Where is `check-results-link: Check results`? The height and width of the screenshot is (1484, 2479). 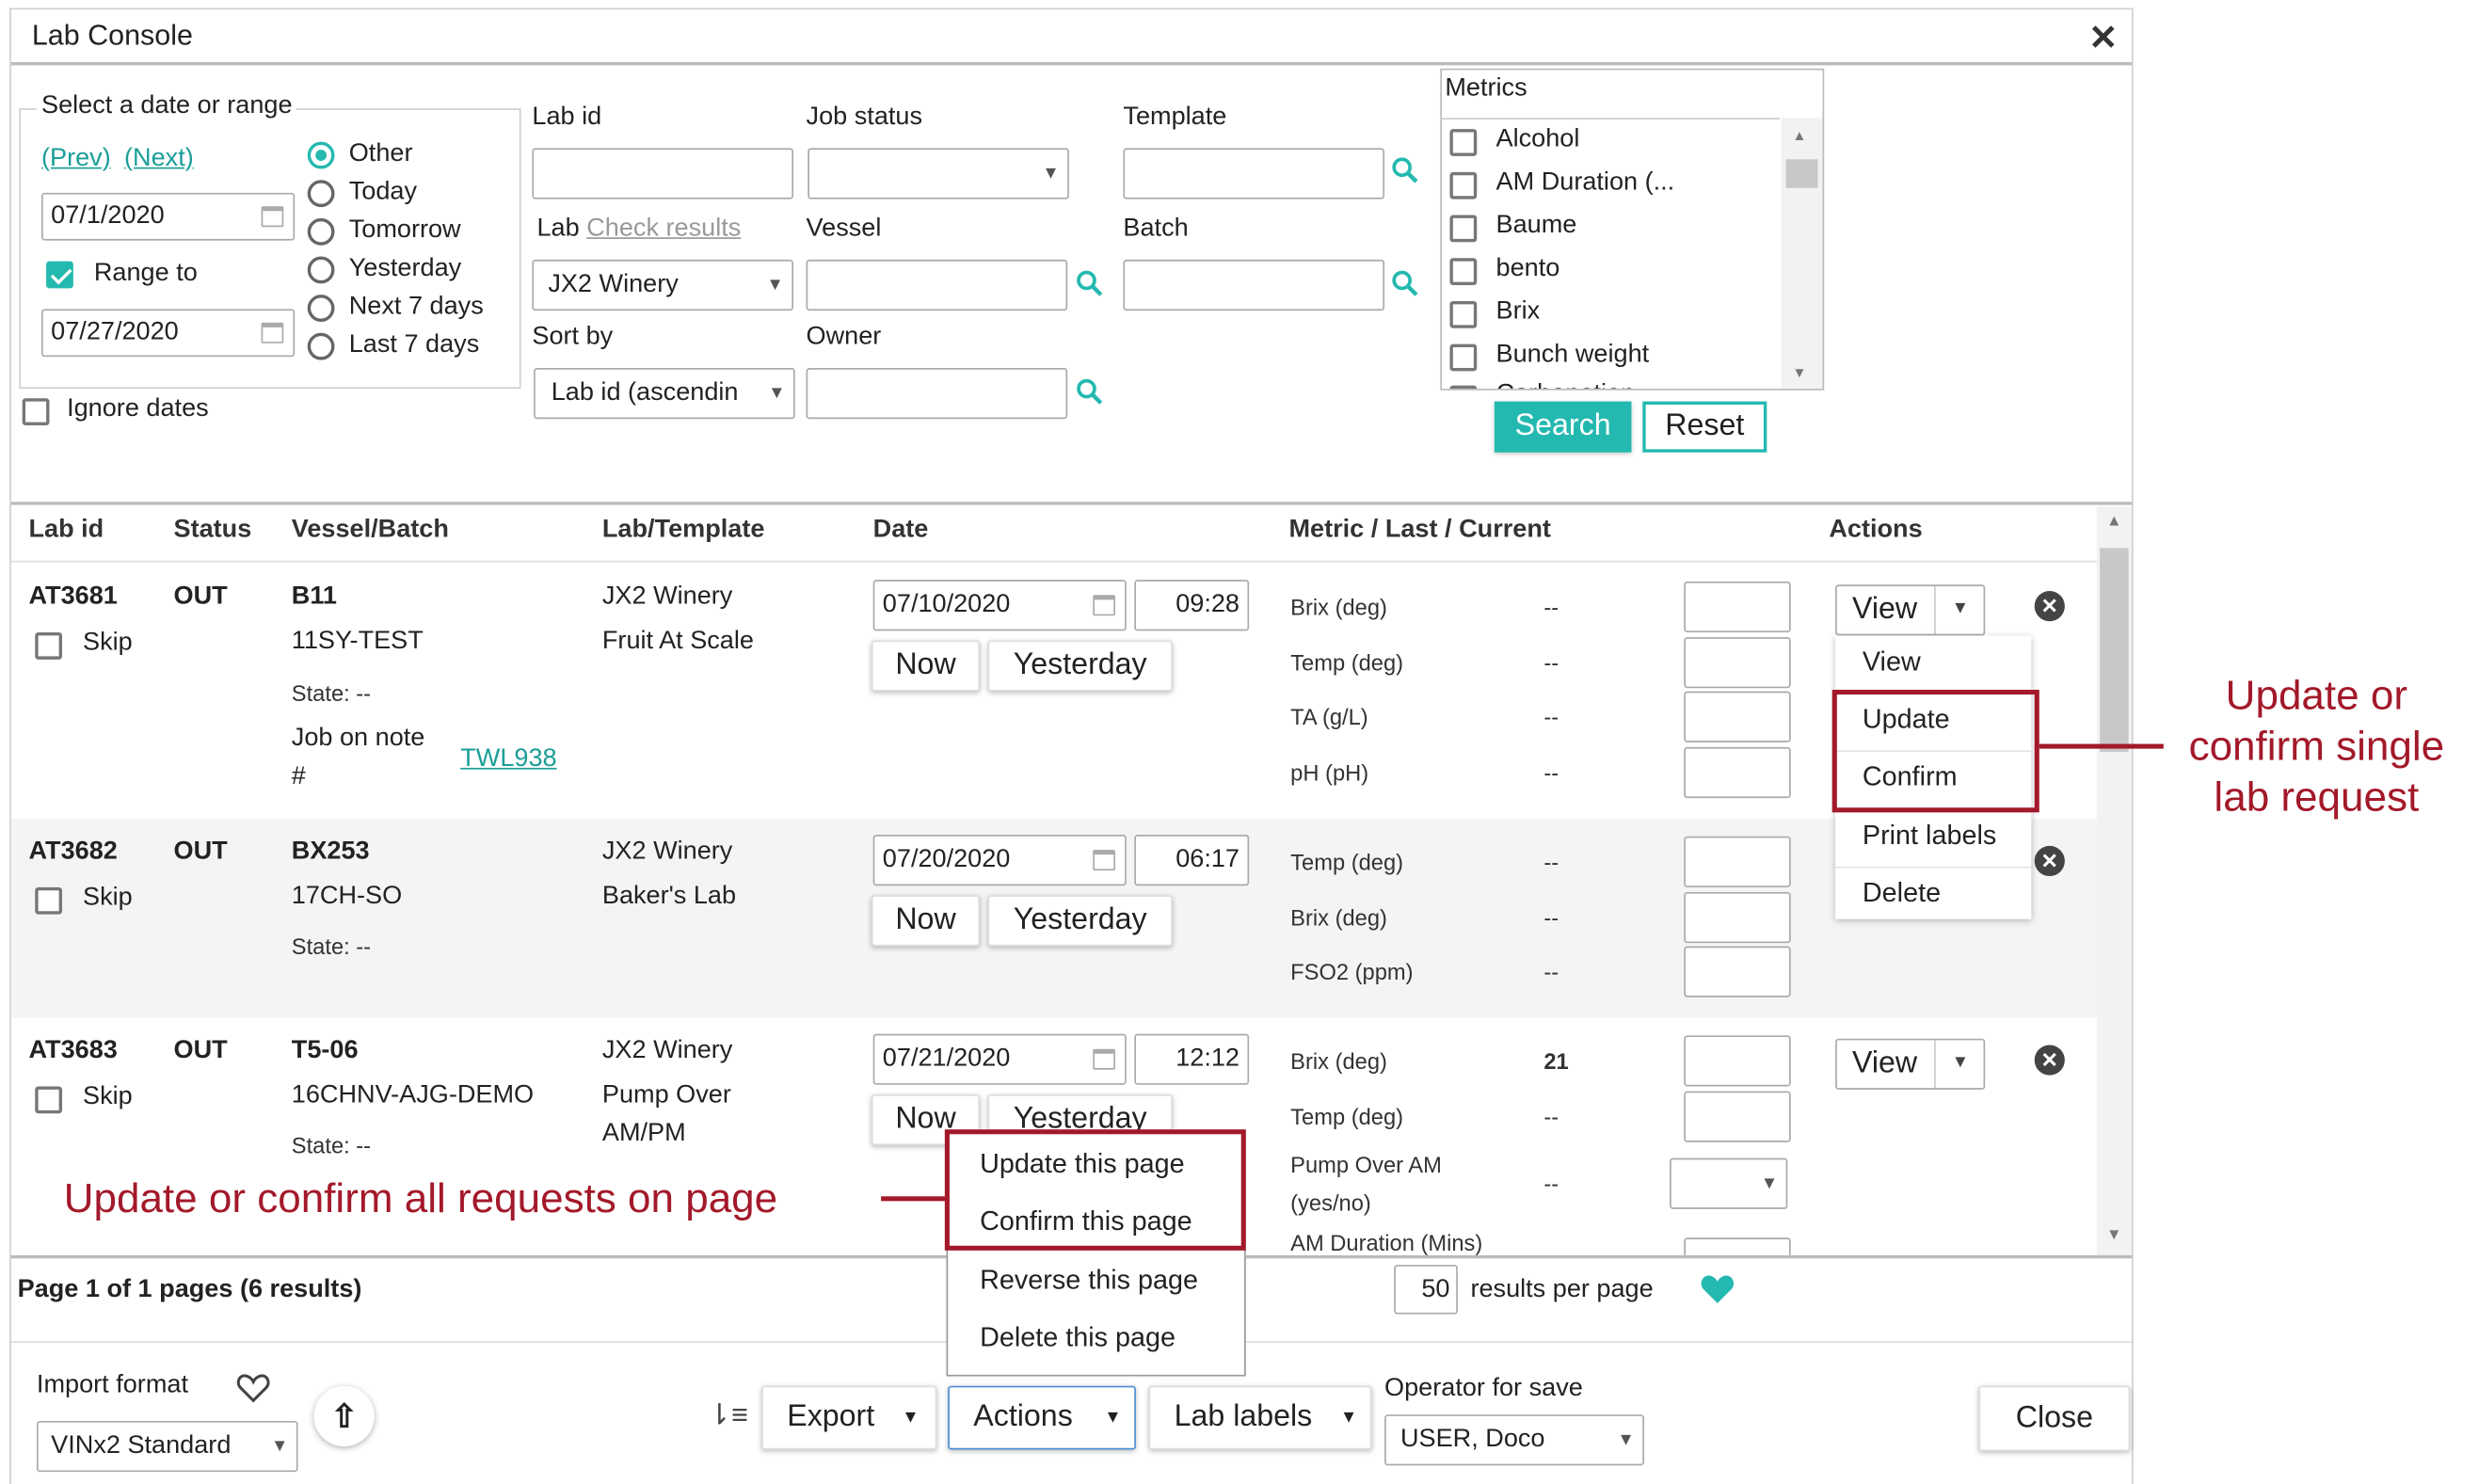
check-results-link: Check results is located at coordinates (663, 229).